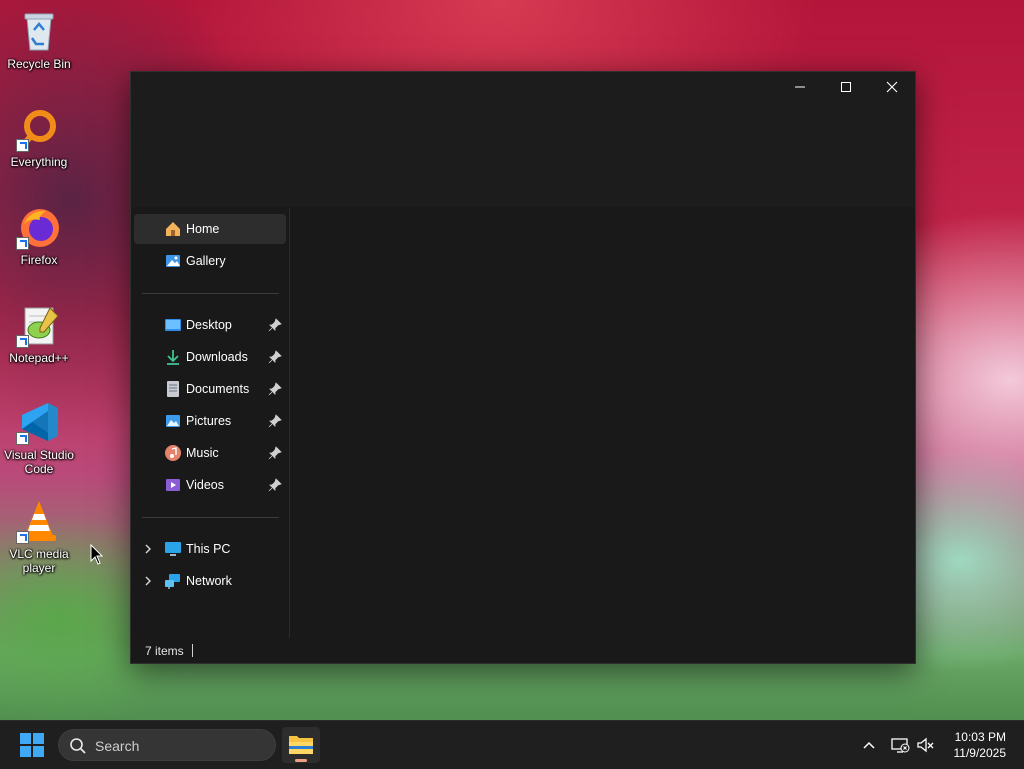 The width and height of the screenshot is (1024, 769). I want to click on sidebar-item-documents: Documents, so click(210, 389).